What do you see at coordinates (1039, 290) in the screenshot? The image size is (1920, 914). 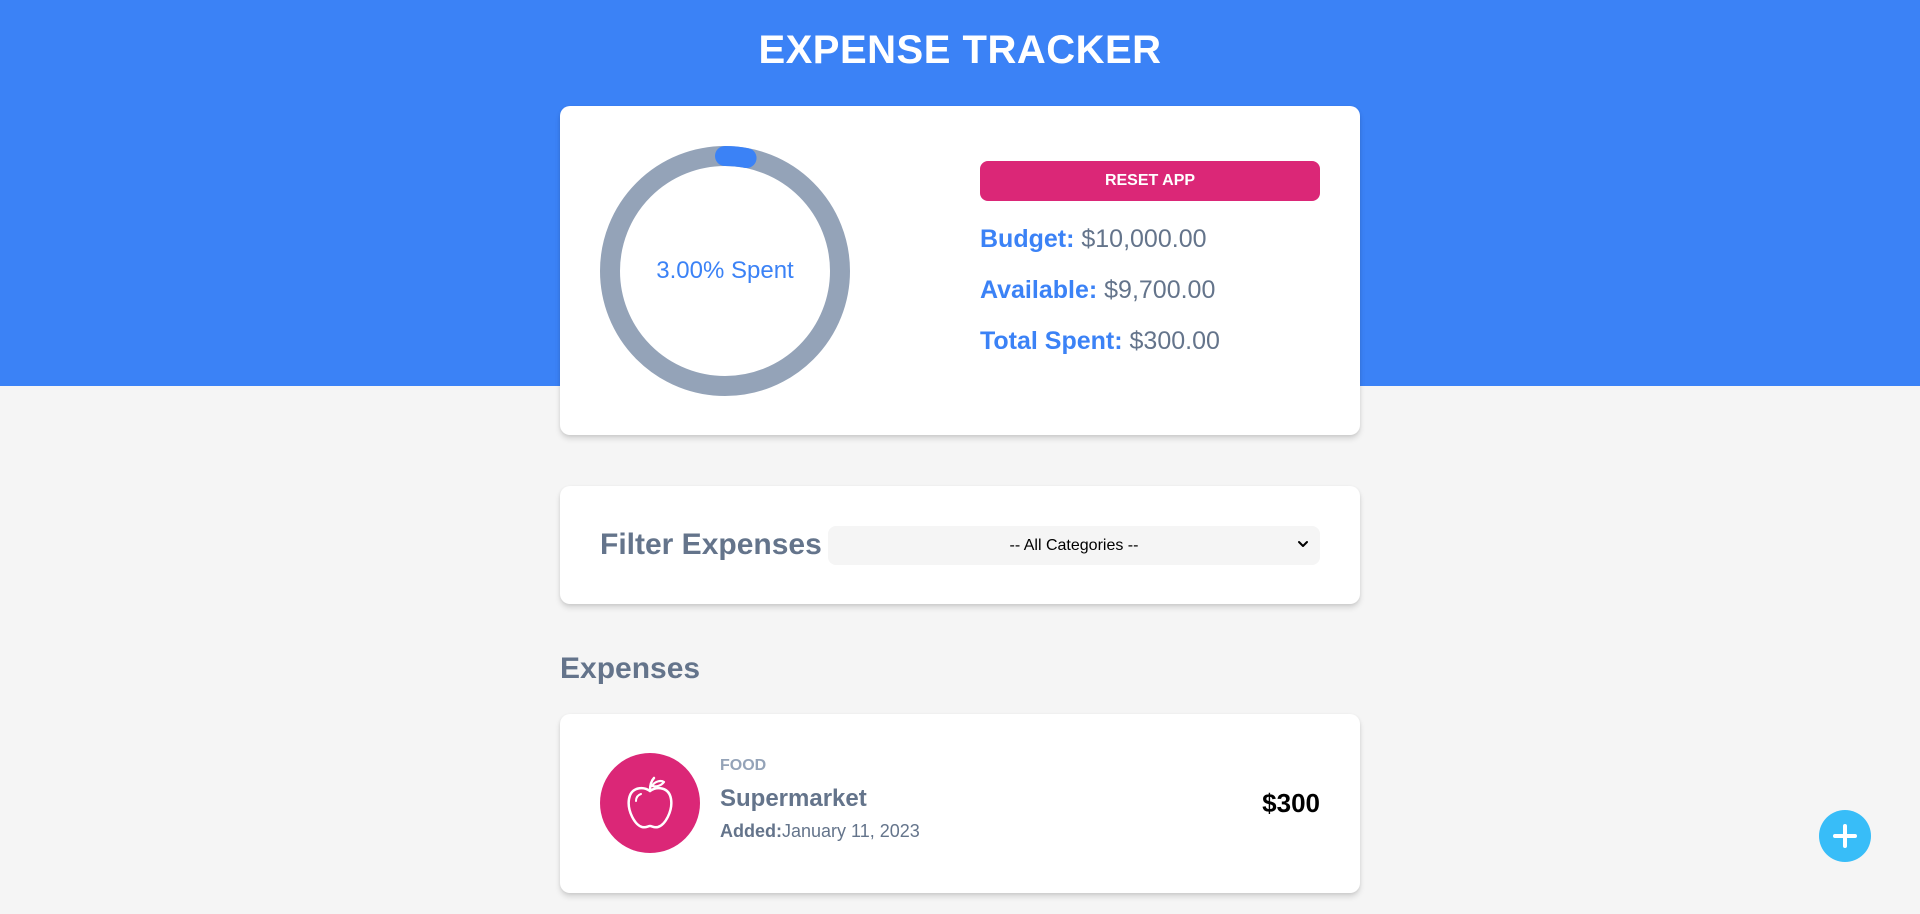 I see `available-label: Available:` at bounding box center [1039, 290].